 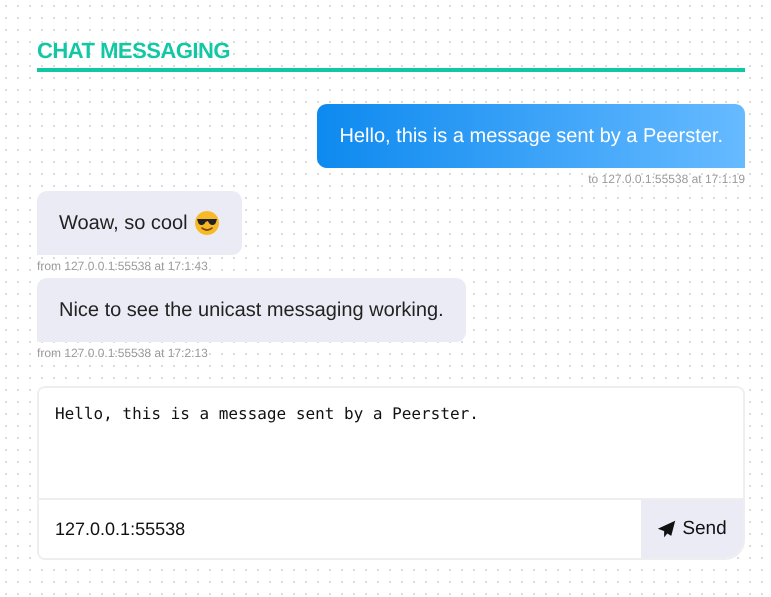 What do you see at coordinates (666, 179) in the screenshot?
I see `message-meta: to 127.0.0.1:55538 at 17:1:19` at bounding box center [666, 179].